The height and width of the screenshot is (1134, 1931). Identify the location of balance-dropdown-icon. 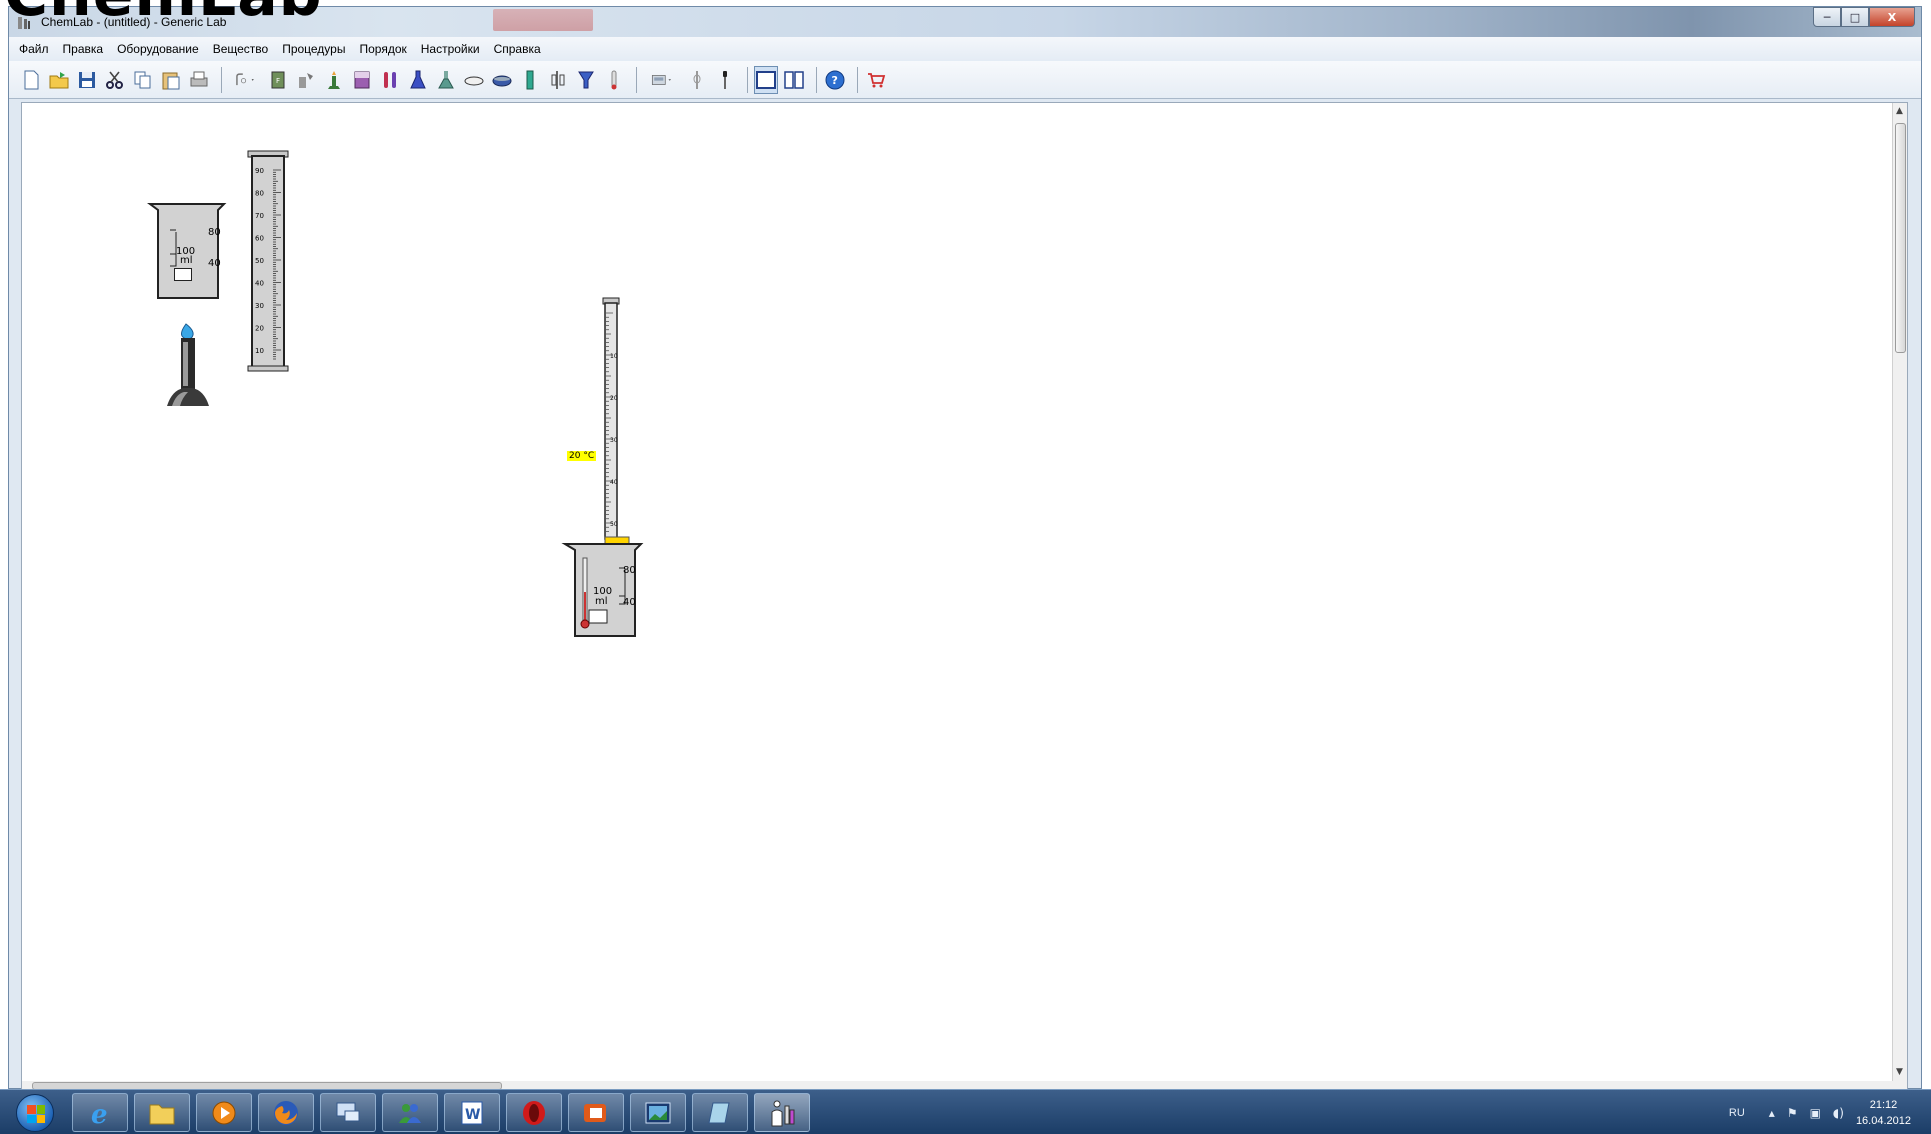
(662, 80).